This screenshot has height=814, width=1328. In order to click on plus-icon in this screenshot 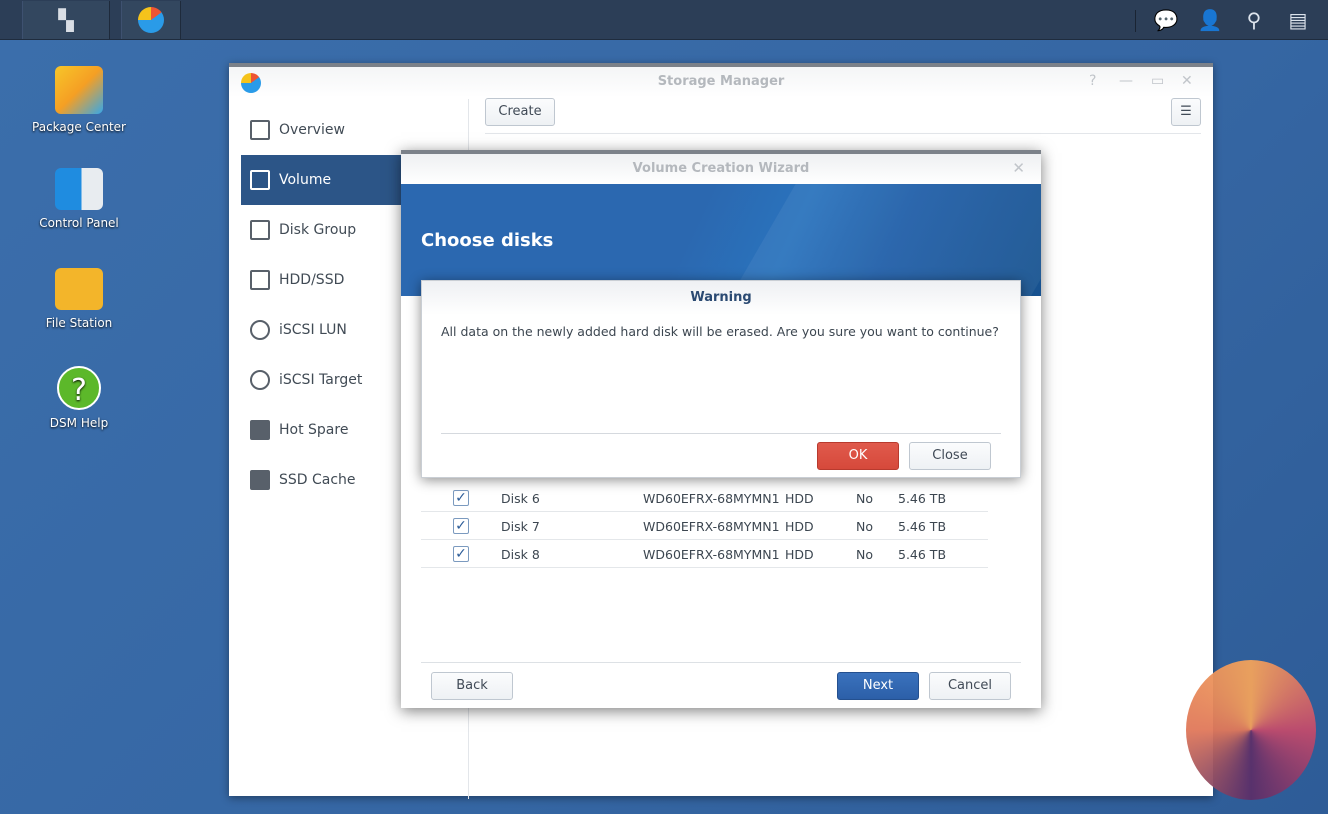, I will do `click(260, 430)`.